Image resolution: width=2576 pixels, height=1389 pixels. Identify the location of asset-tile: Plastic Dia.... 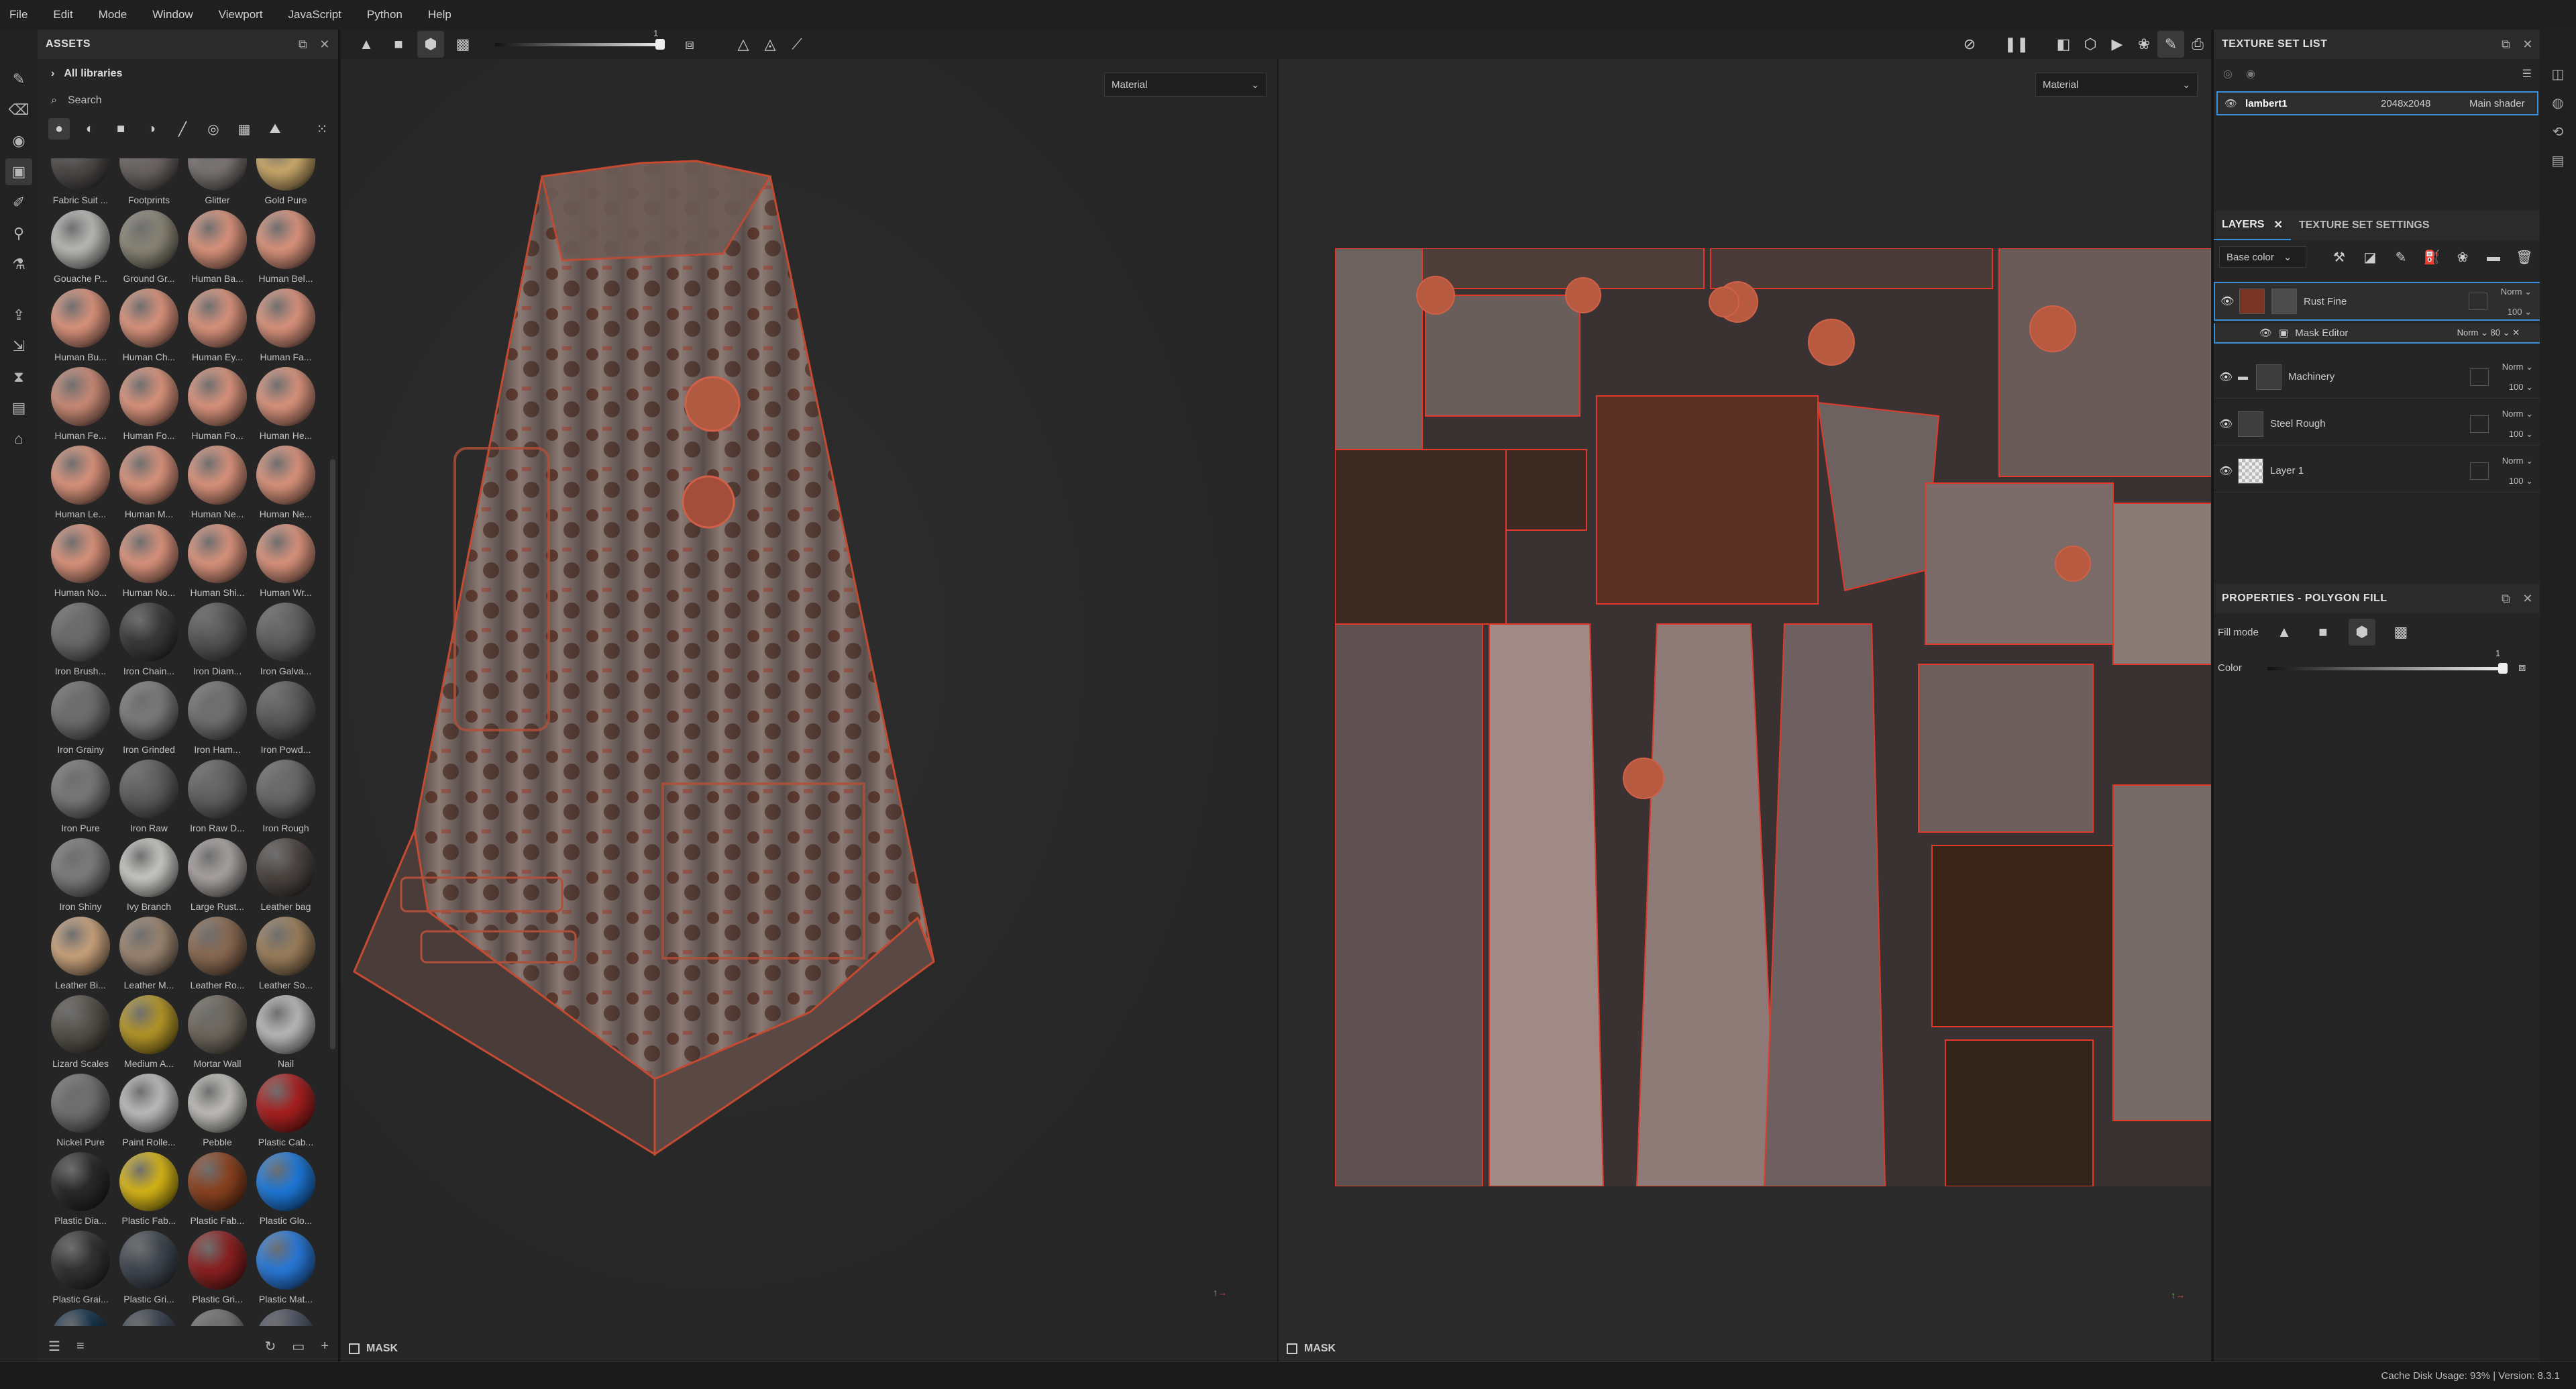
(80, 1192).